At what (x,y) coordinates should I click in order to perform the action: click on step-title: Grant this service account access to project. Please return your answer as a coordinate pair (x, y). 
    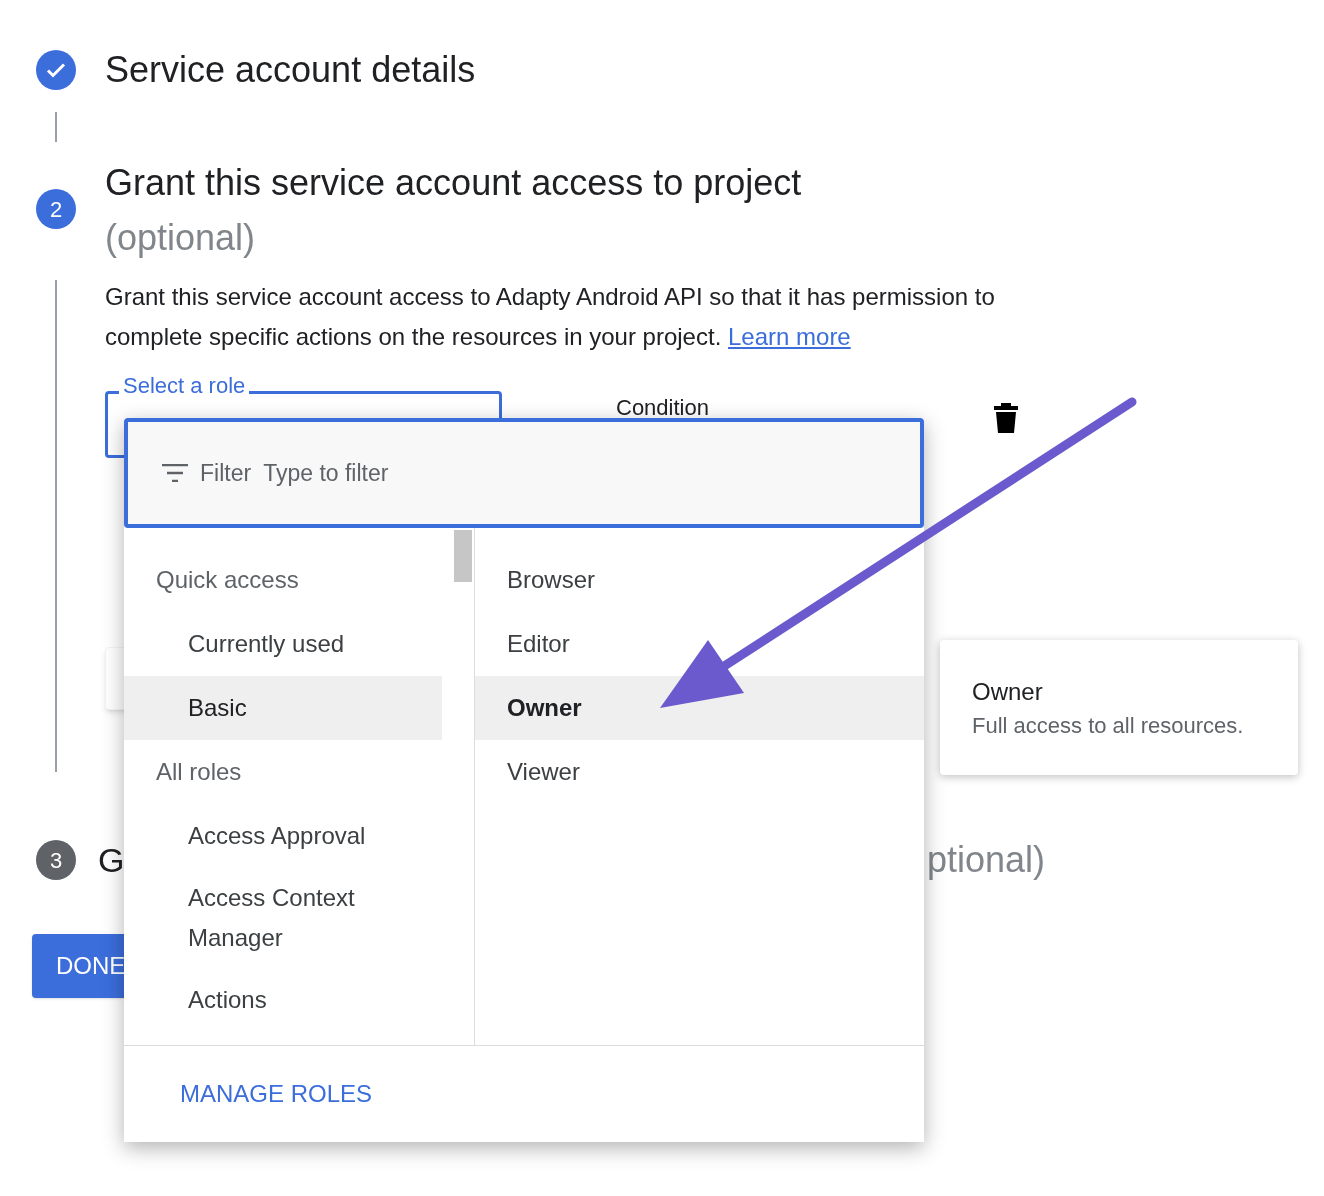
    Looking at the image, I should click on (454, 183).